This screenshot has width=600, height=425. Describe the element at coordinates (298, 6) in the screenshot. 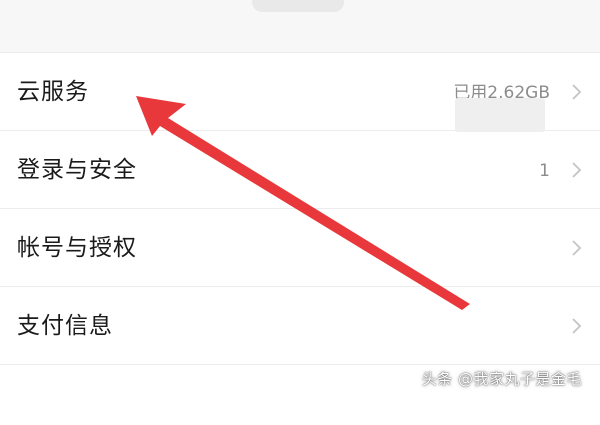

I see `header-pill` at that location.